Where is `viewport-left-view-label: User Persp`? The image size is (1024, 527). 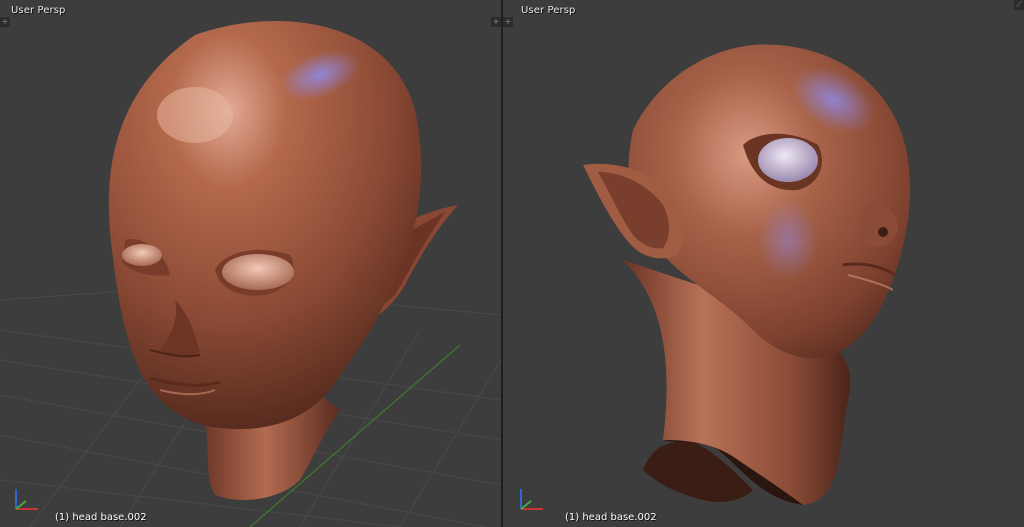 viewport-left-view-label: User Persp is located at coordinates (38, 10).